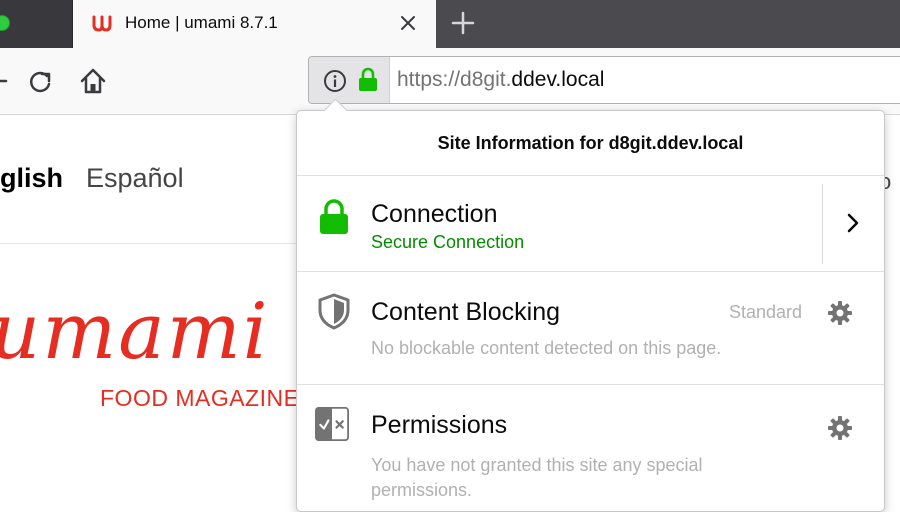 The image size is (900, 512). Describe the element at coordinates (463, 23) in the screenshot. I see `new-tab-icon` at that location.